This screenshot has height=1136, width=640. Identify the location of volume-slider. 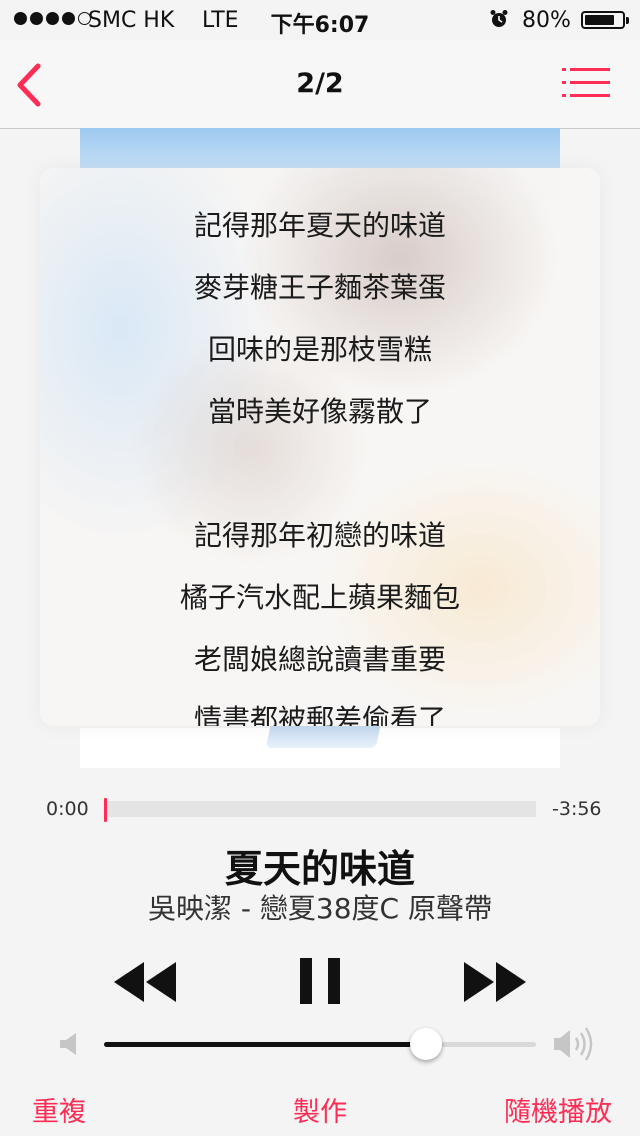
(320, 1044).